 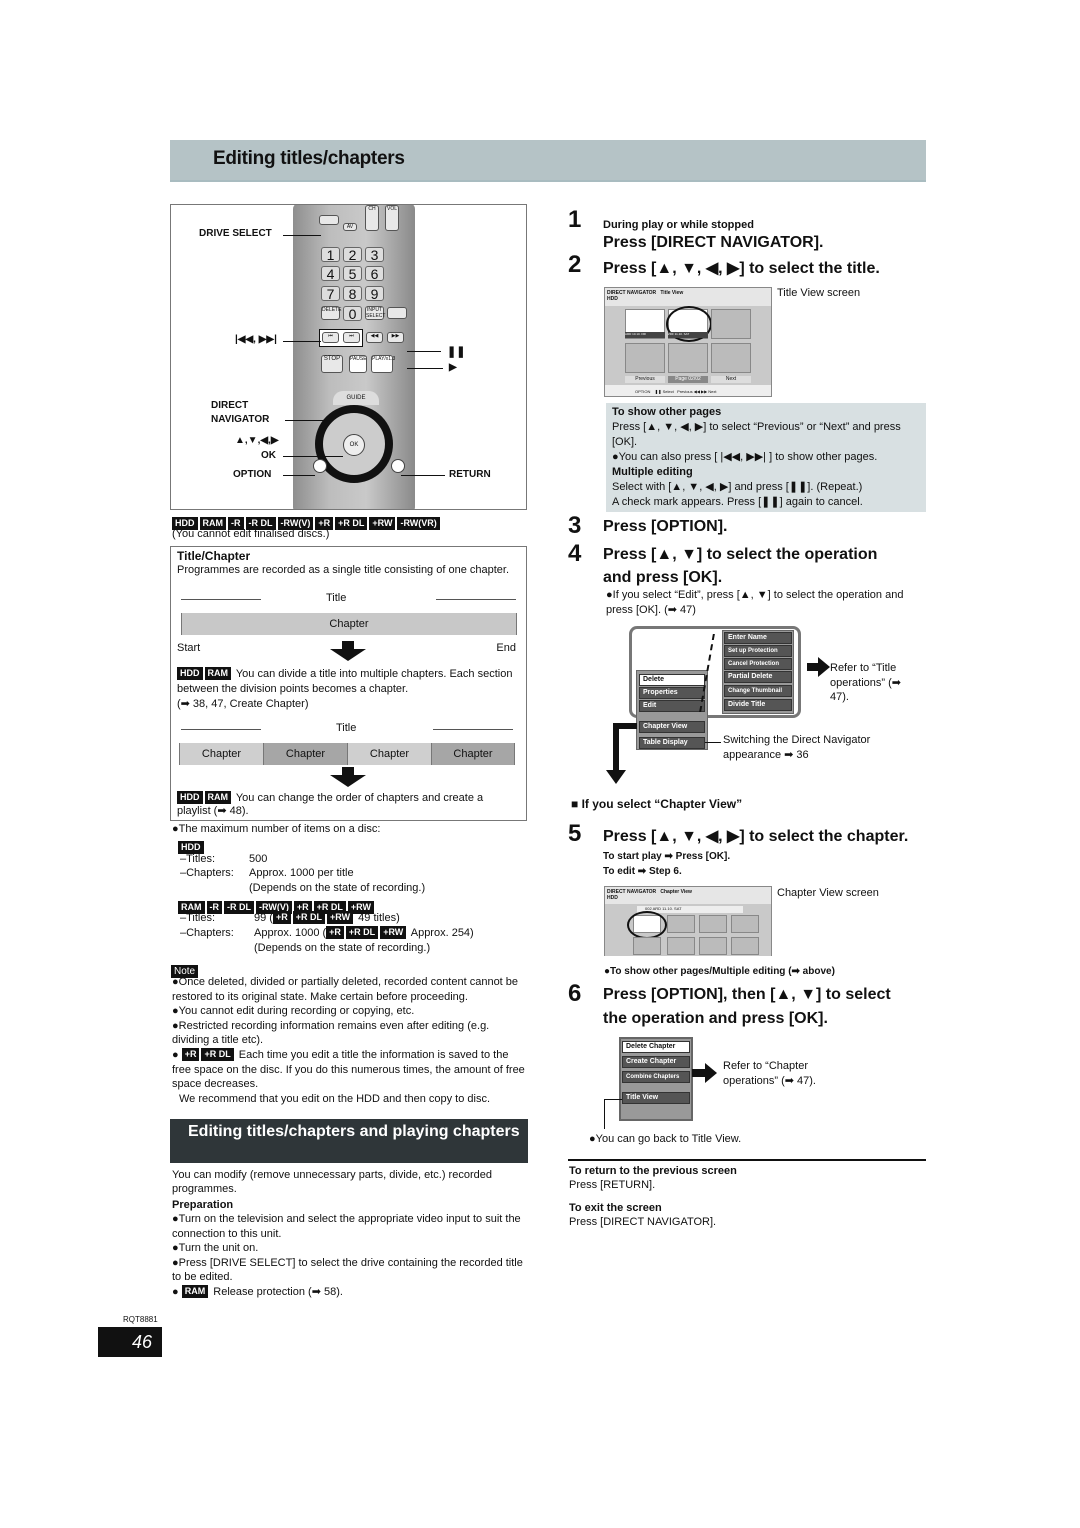 I want to click on label-arrows: ▲,▼,◀,▶, so click(x=257, y=440).